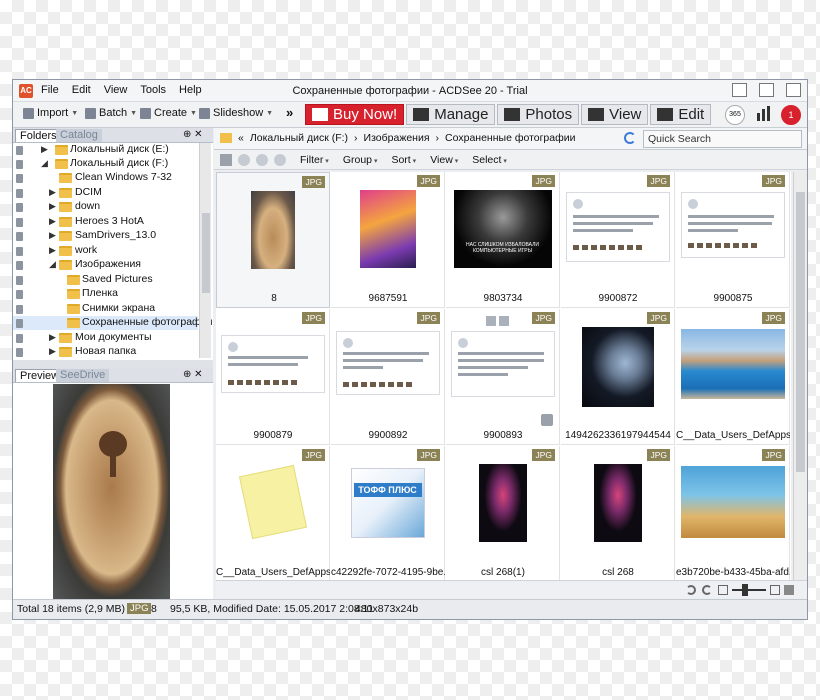 Image resolution: width=820 pixels, height=700 pixels. What do you see at coordinates (105, 251) in the screenshot?
I see `tree-item: ▶ work` at bounding box center [105, 251].